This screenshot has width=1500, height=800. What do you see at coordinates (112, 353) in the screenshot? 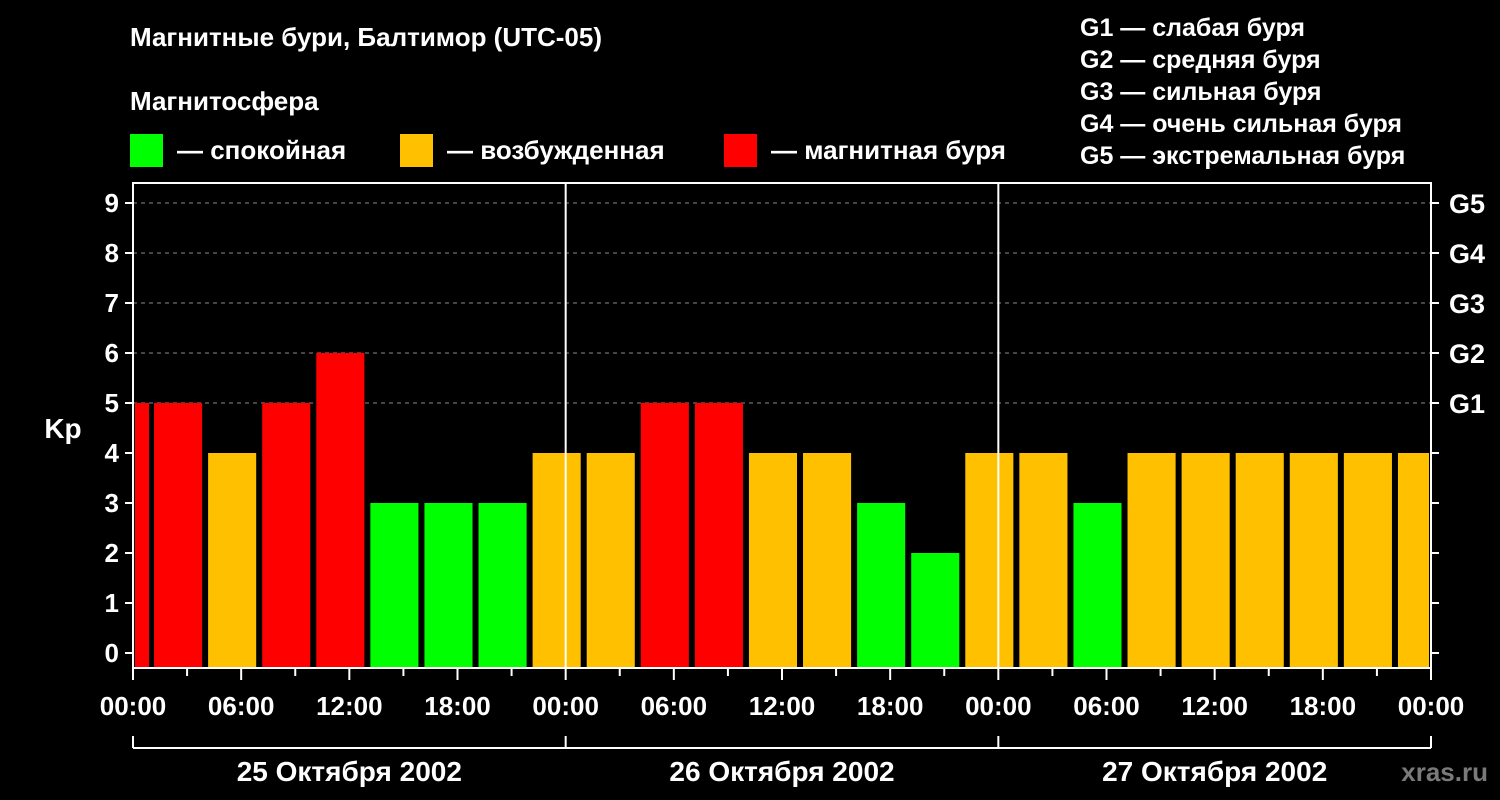
I see `y-tick-label: 6` at bounding box center [112, 353].